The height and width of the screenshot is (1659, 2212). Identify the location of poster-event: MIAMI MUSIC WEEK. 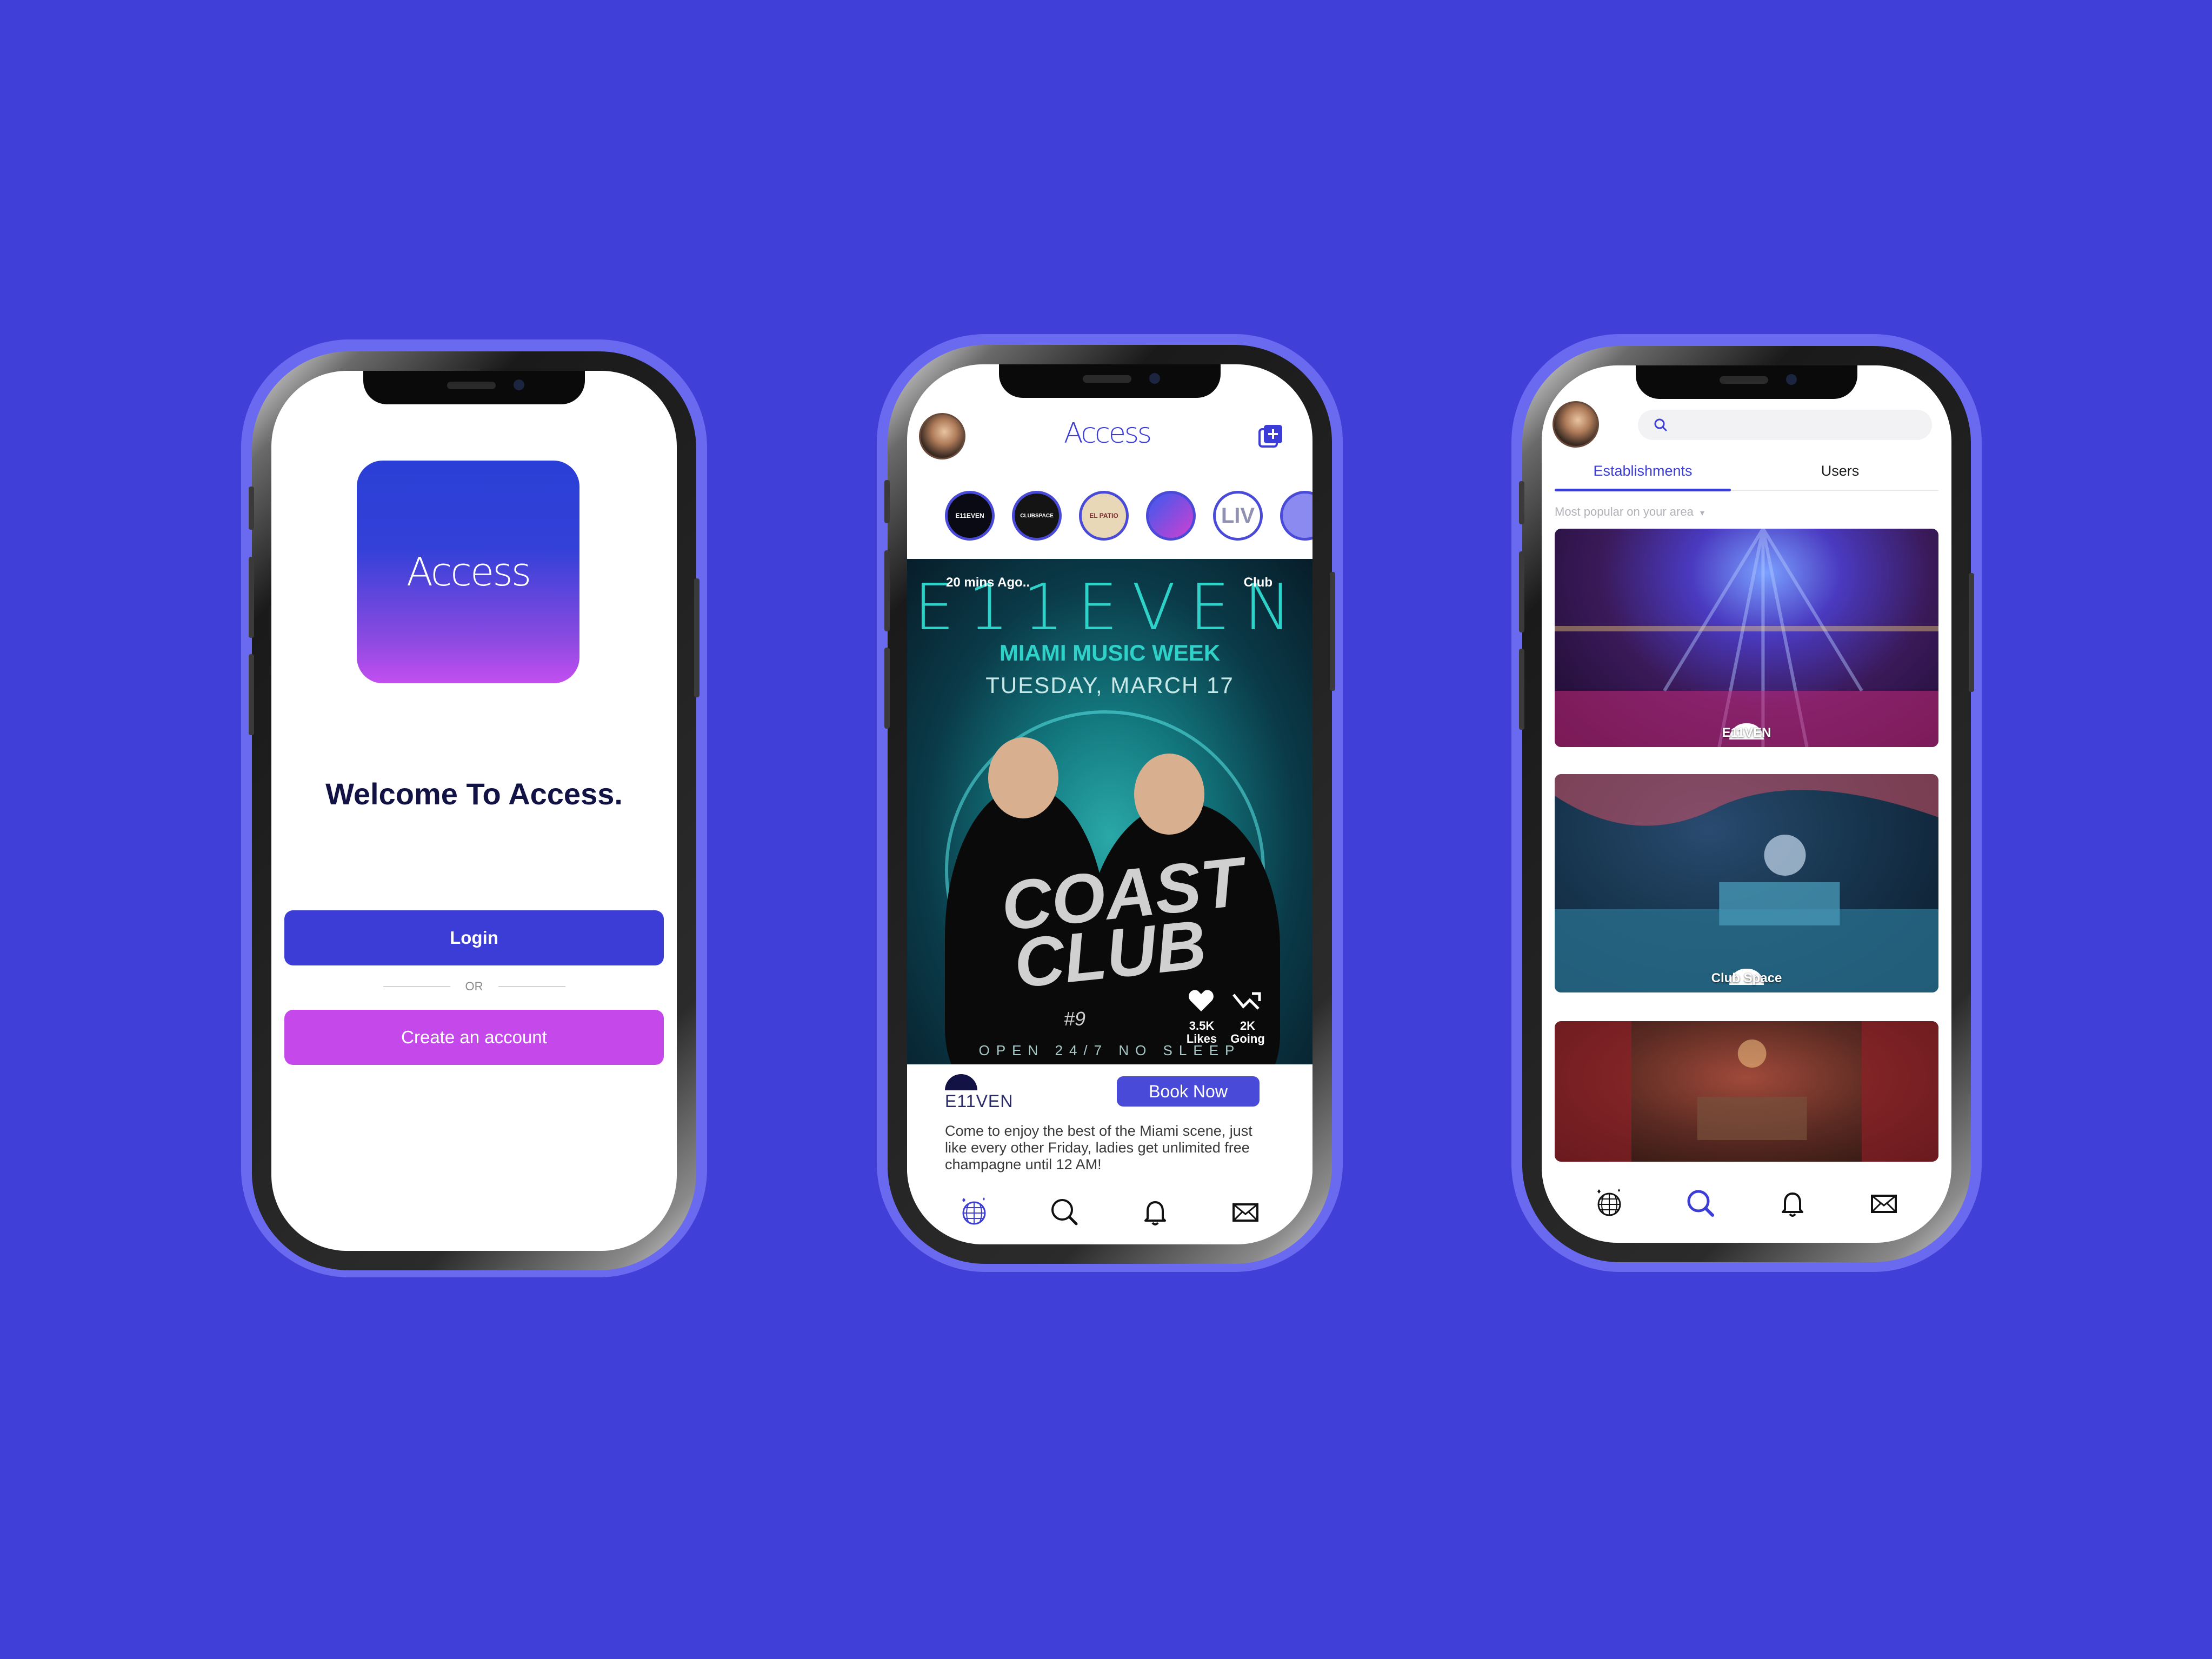
(1110, 652).